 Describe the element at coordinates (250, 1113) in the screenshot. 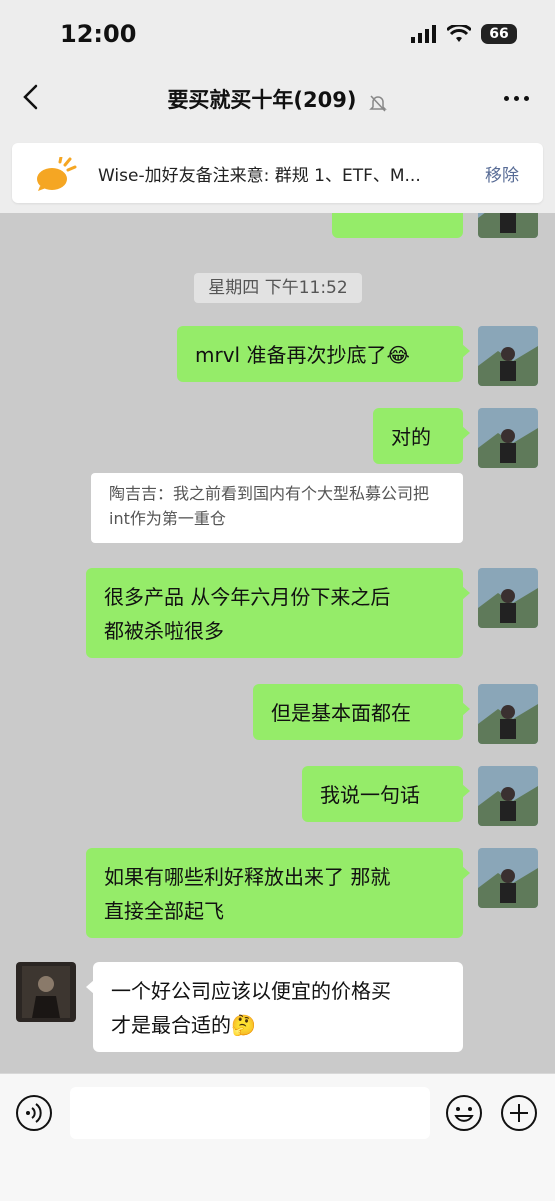

I see `message-input` at that location.